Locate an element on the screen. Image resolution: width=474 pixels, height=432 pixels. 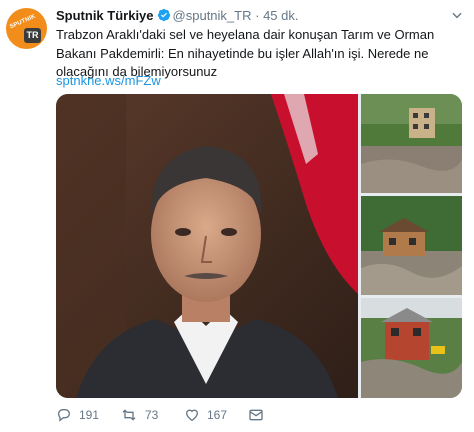
flood-photo-house is located at coordinates (411, 143).